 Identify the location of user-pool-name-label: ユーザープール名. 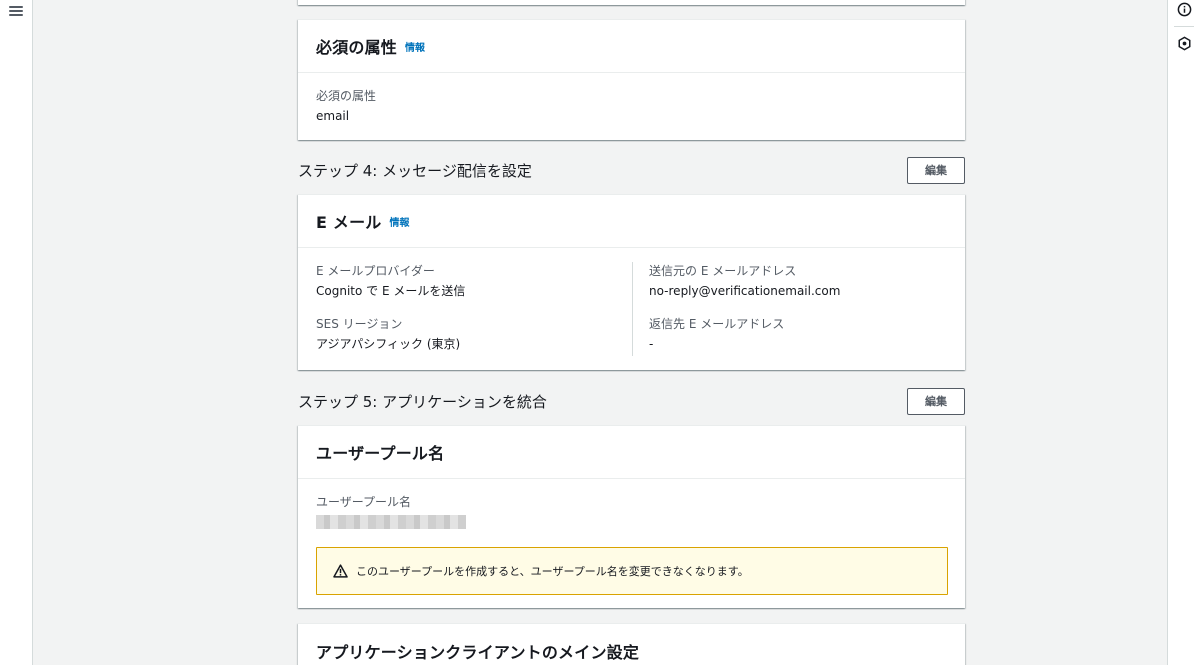
(364, 502).